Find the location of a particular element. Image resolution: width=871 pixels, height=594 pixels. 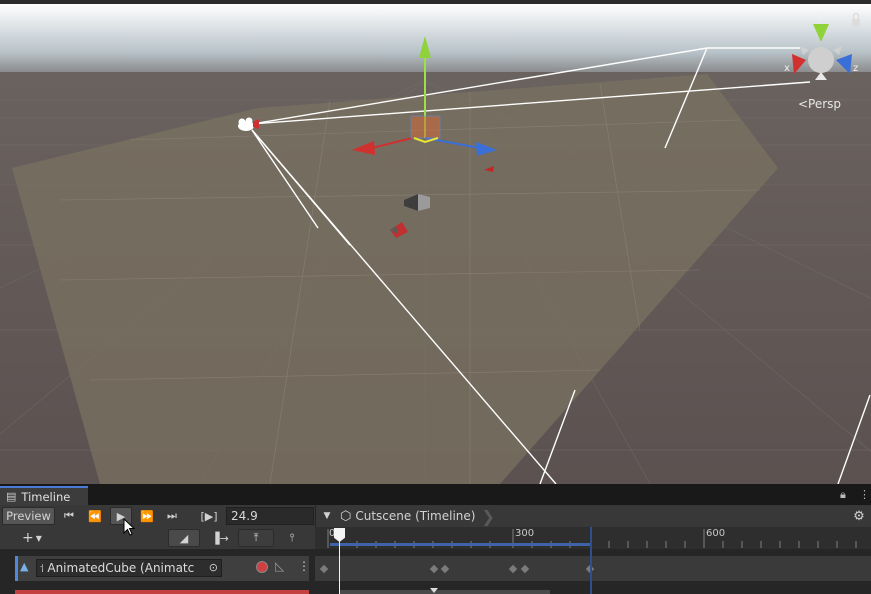

track-binding-field: ⸶ AnimatedCube (Animatc ⊙ is located at coordinates (129, 568).